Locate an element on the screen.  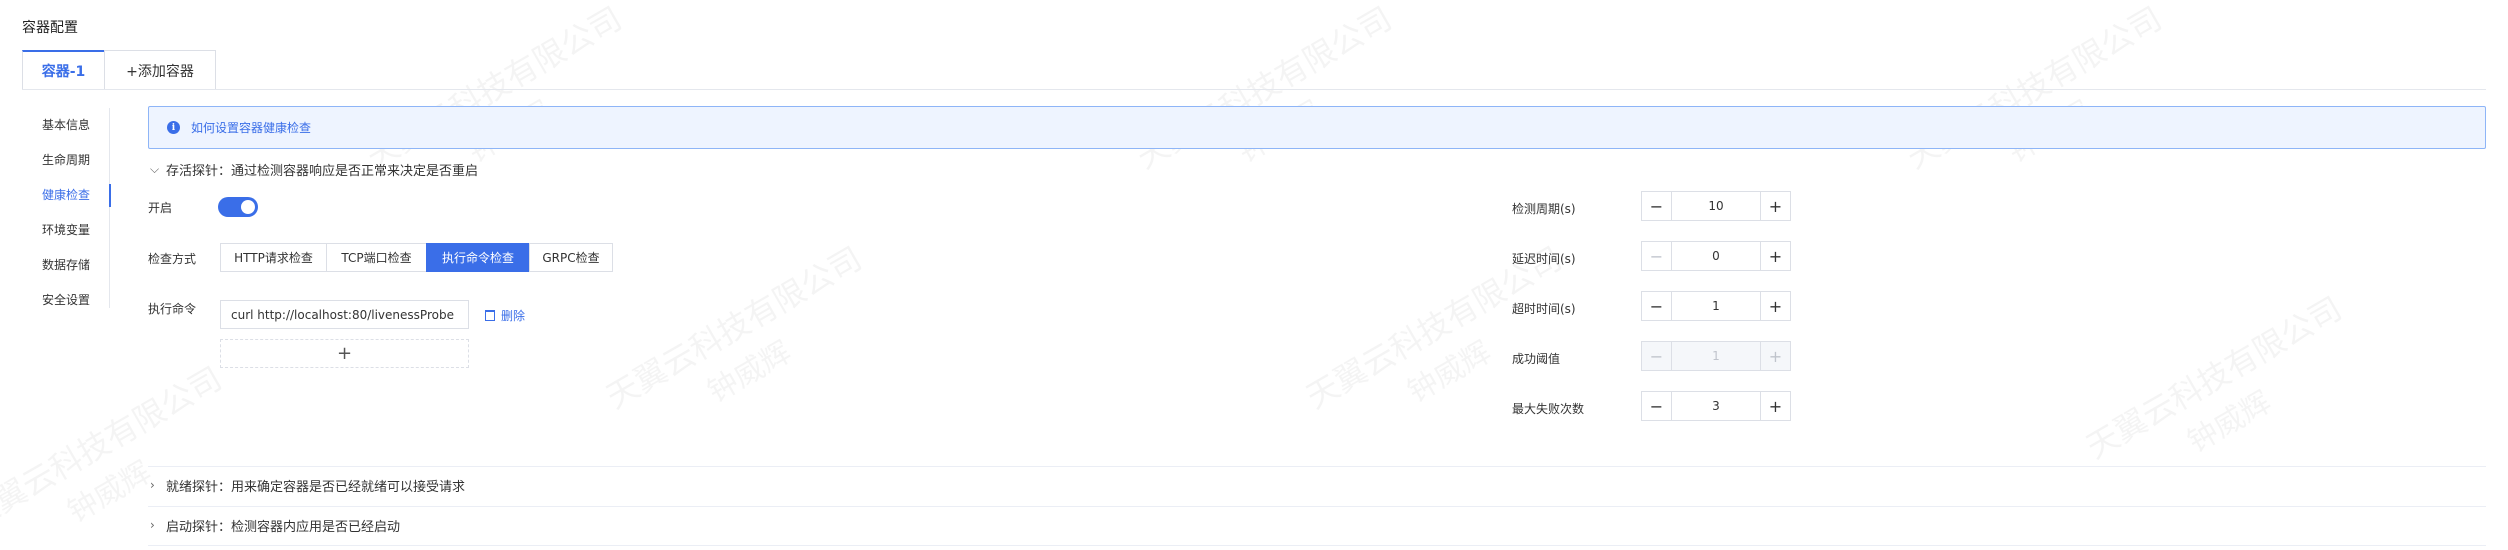
liveness-enable-toggle is located at coordinates (238, 207).